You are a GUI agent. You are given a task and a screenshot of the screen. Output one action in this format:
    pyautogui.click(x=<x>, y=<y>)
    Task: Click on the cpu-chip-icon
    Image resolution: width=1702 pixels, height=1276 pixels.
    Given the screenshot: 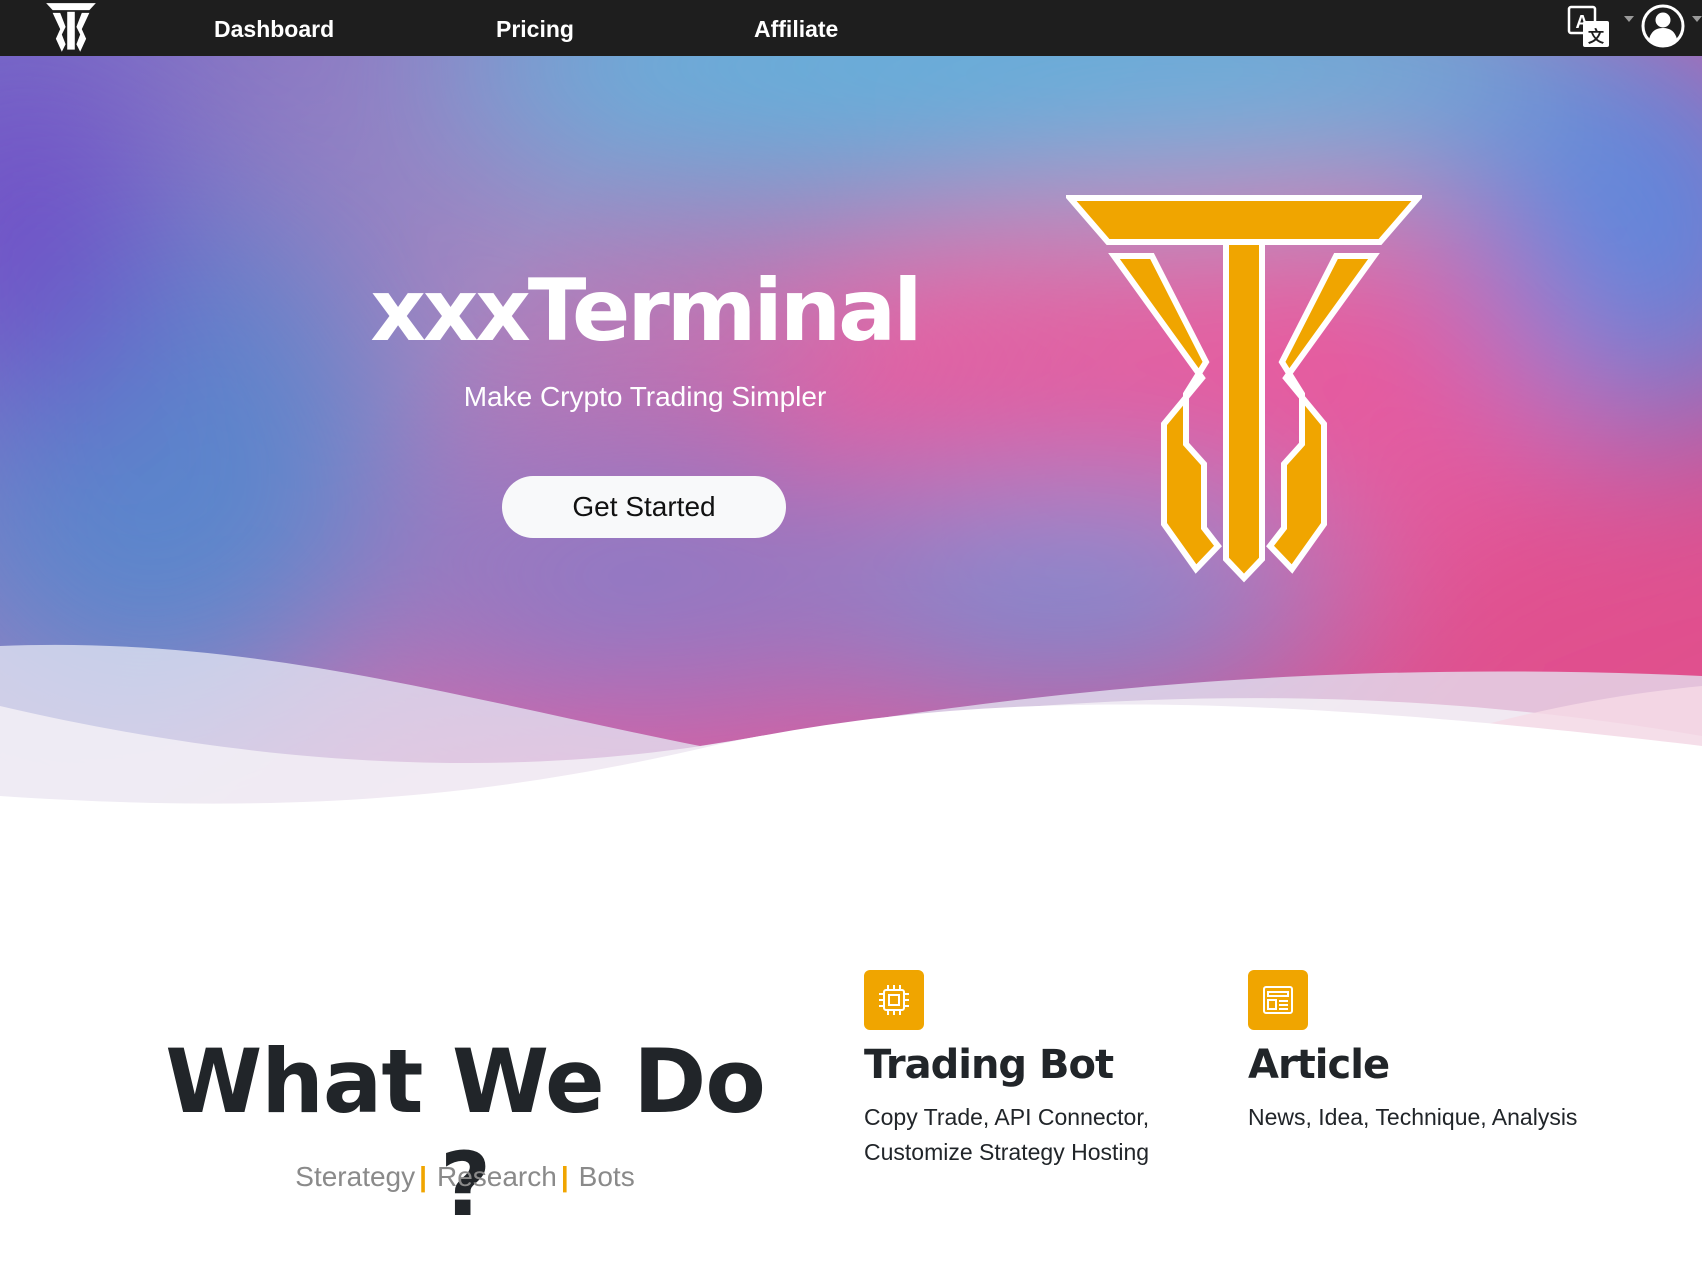 What is the action you would take?
    pyautogui.click(x=894, y=1000)
    